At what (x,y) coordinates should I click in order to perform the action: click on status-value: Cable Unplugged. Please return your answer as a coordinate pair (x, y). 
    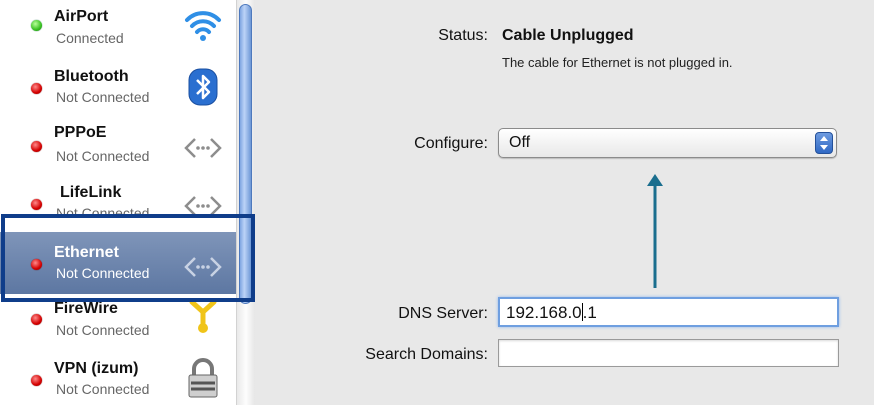
    Looking at the image, I should click on (568, 35).